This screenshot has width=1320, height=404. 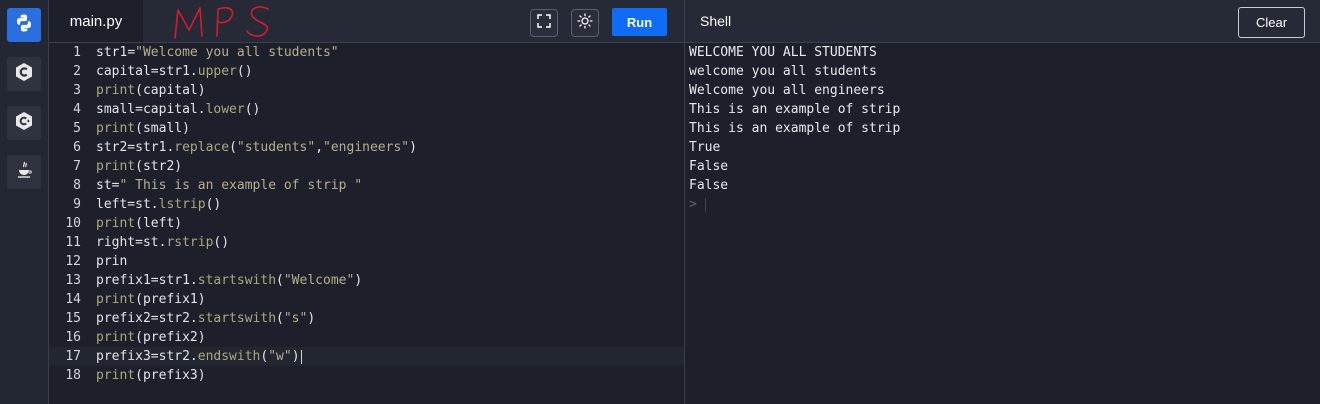 I want to click on python-icon, so click(x=24, y=25).